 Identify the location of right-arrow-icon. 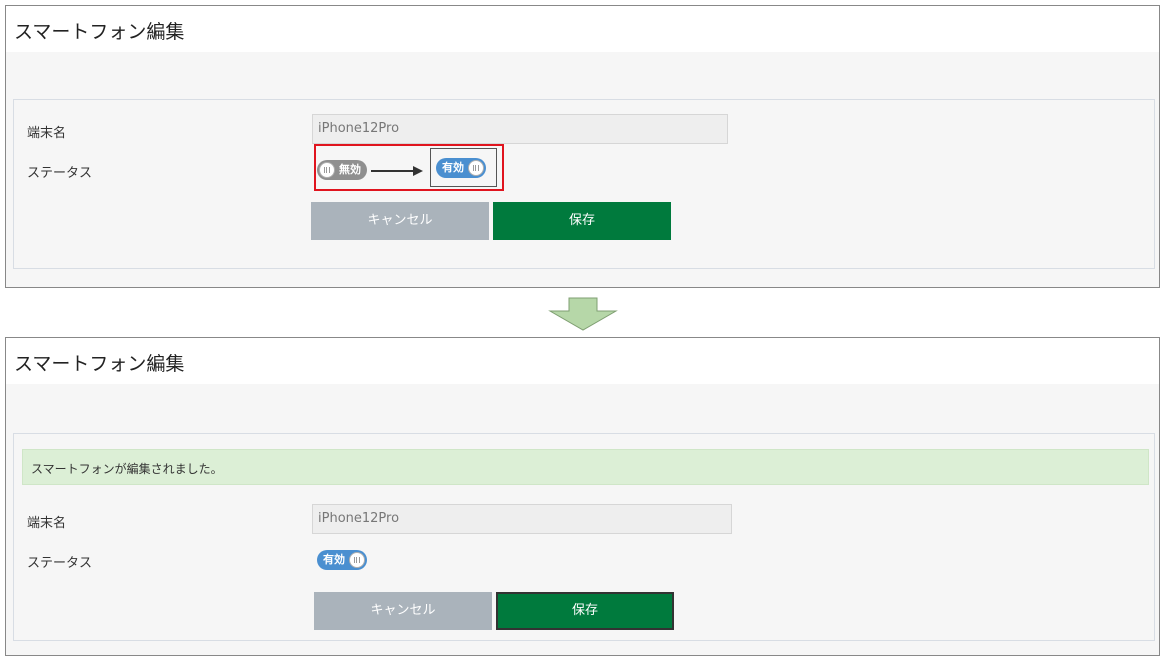
(393, 171).